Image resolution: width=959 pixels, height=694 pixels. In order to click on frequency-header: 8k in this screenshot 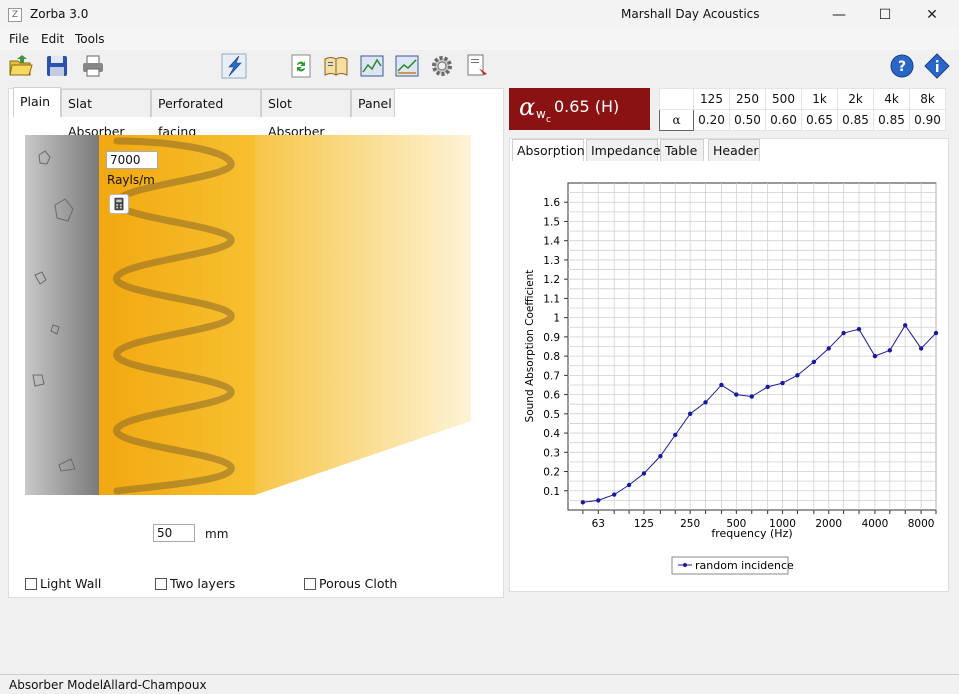, I will do `click(927, 99)`.